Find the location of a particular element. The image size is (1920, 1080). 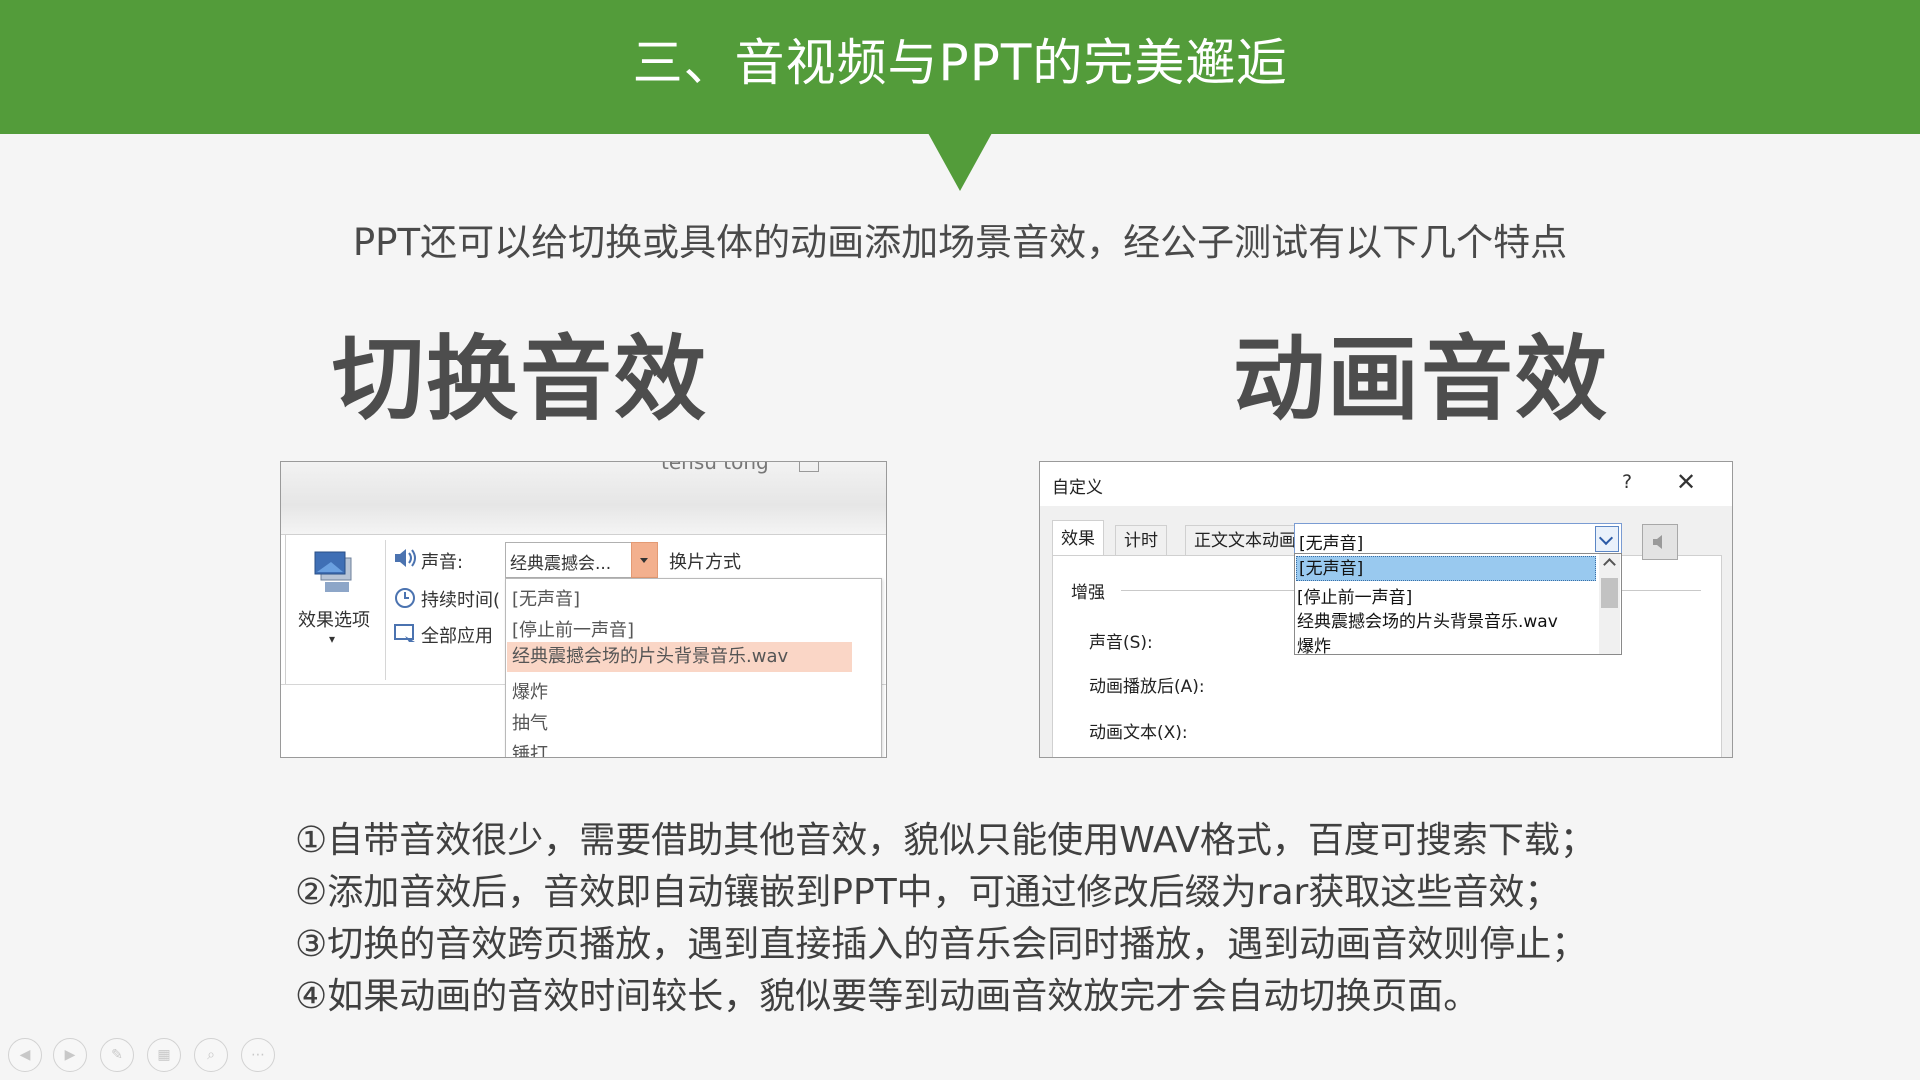

after-animation-label: 动画播放后(A): is located at coordinates (1147, 687).